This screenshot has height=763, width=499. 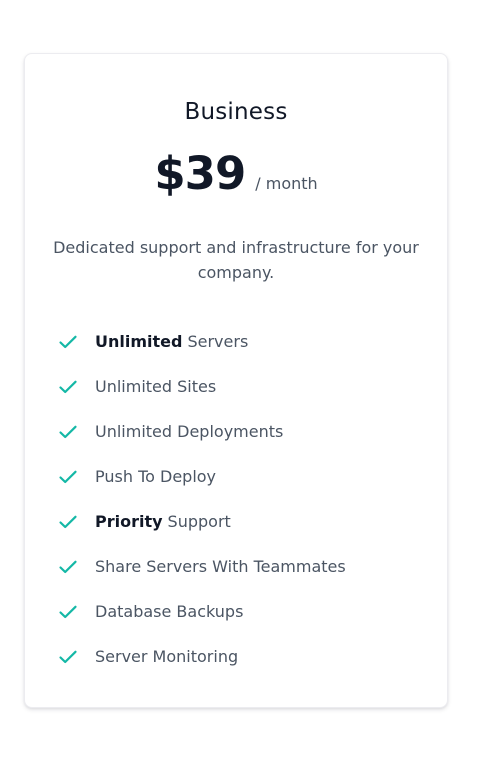 What do you see at coordinates (169, 611) in the screenshot?
I see `feature-label: Database Backups` at bounding box center [169, 611].